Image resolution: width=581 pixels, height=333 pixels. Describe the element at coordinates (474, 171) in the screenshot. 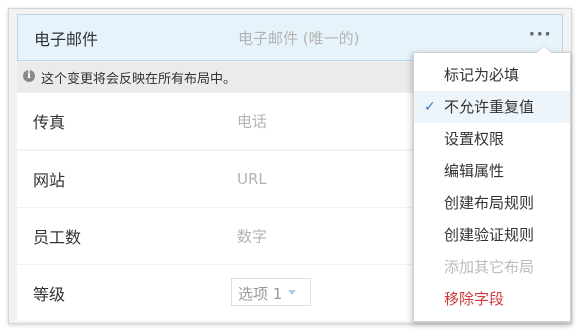

I see `menu-item-label: 编辑属性` at that location.